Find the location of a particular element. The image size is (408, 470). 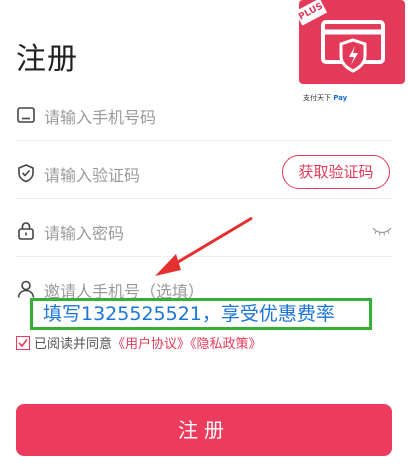

agreement-row: 已阅读并同意《用户协议》《隐私政策》 is located at coordinates (139, 342).